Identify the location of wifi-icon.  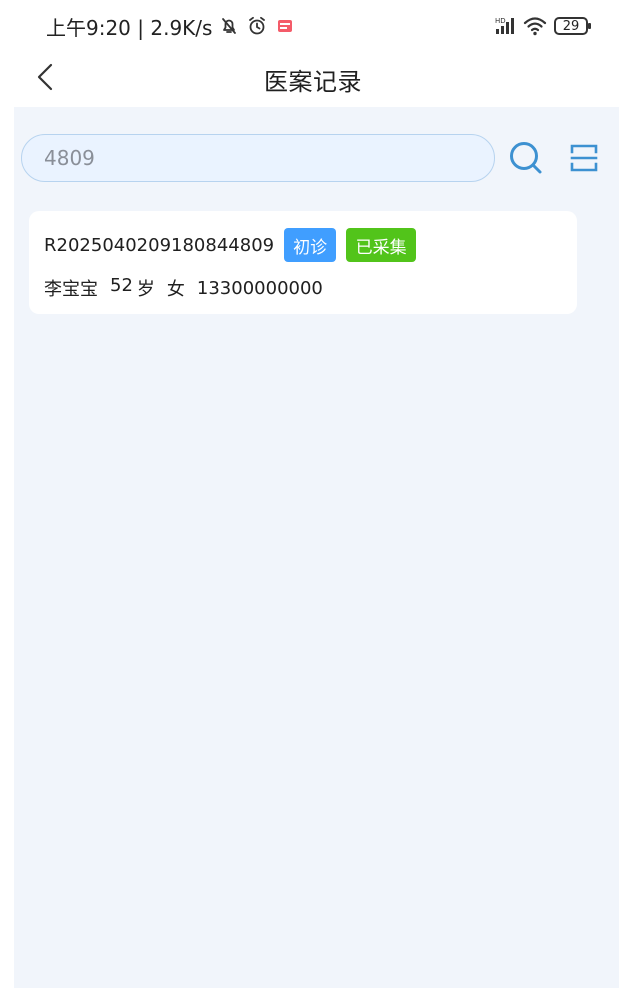
(534, 26).